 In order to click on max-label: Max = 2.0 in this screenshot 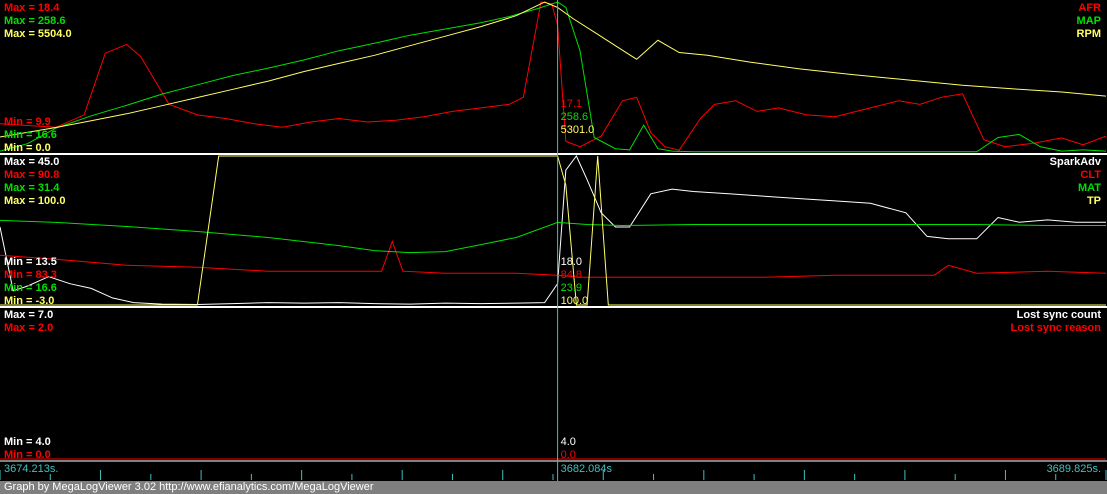, I will do `click(28, 328)`.